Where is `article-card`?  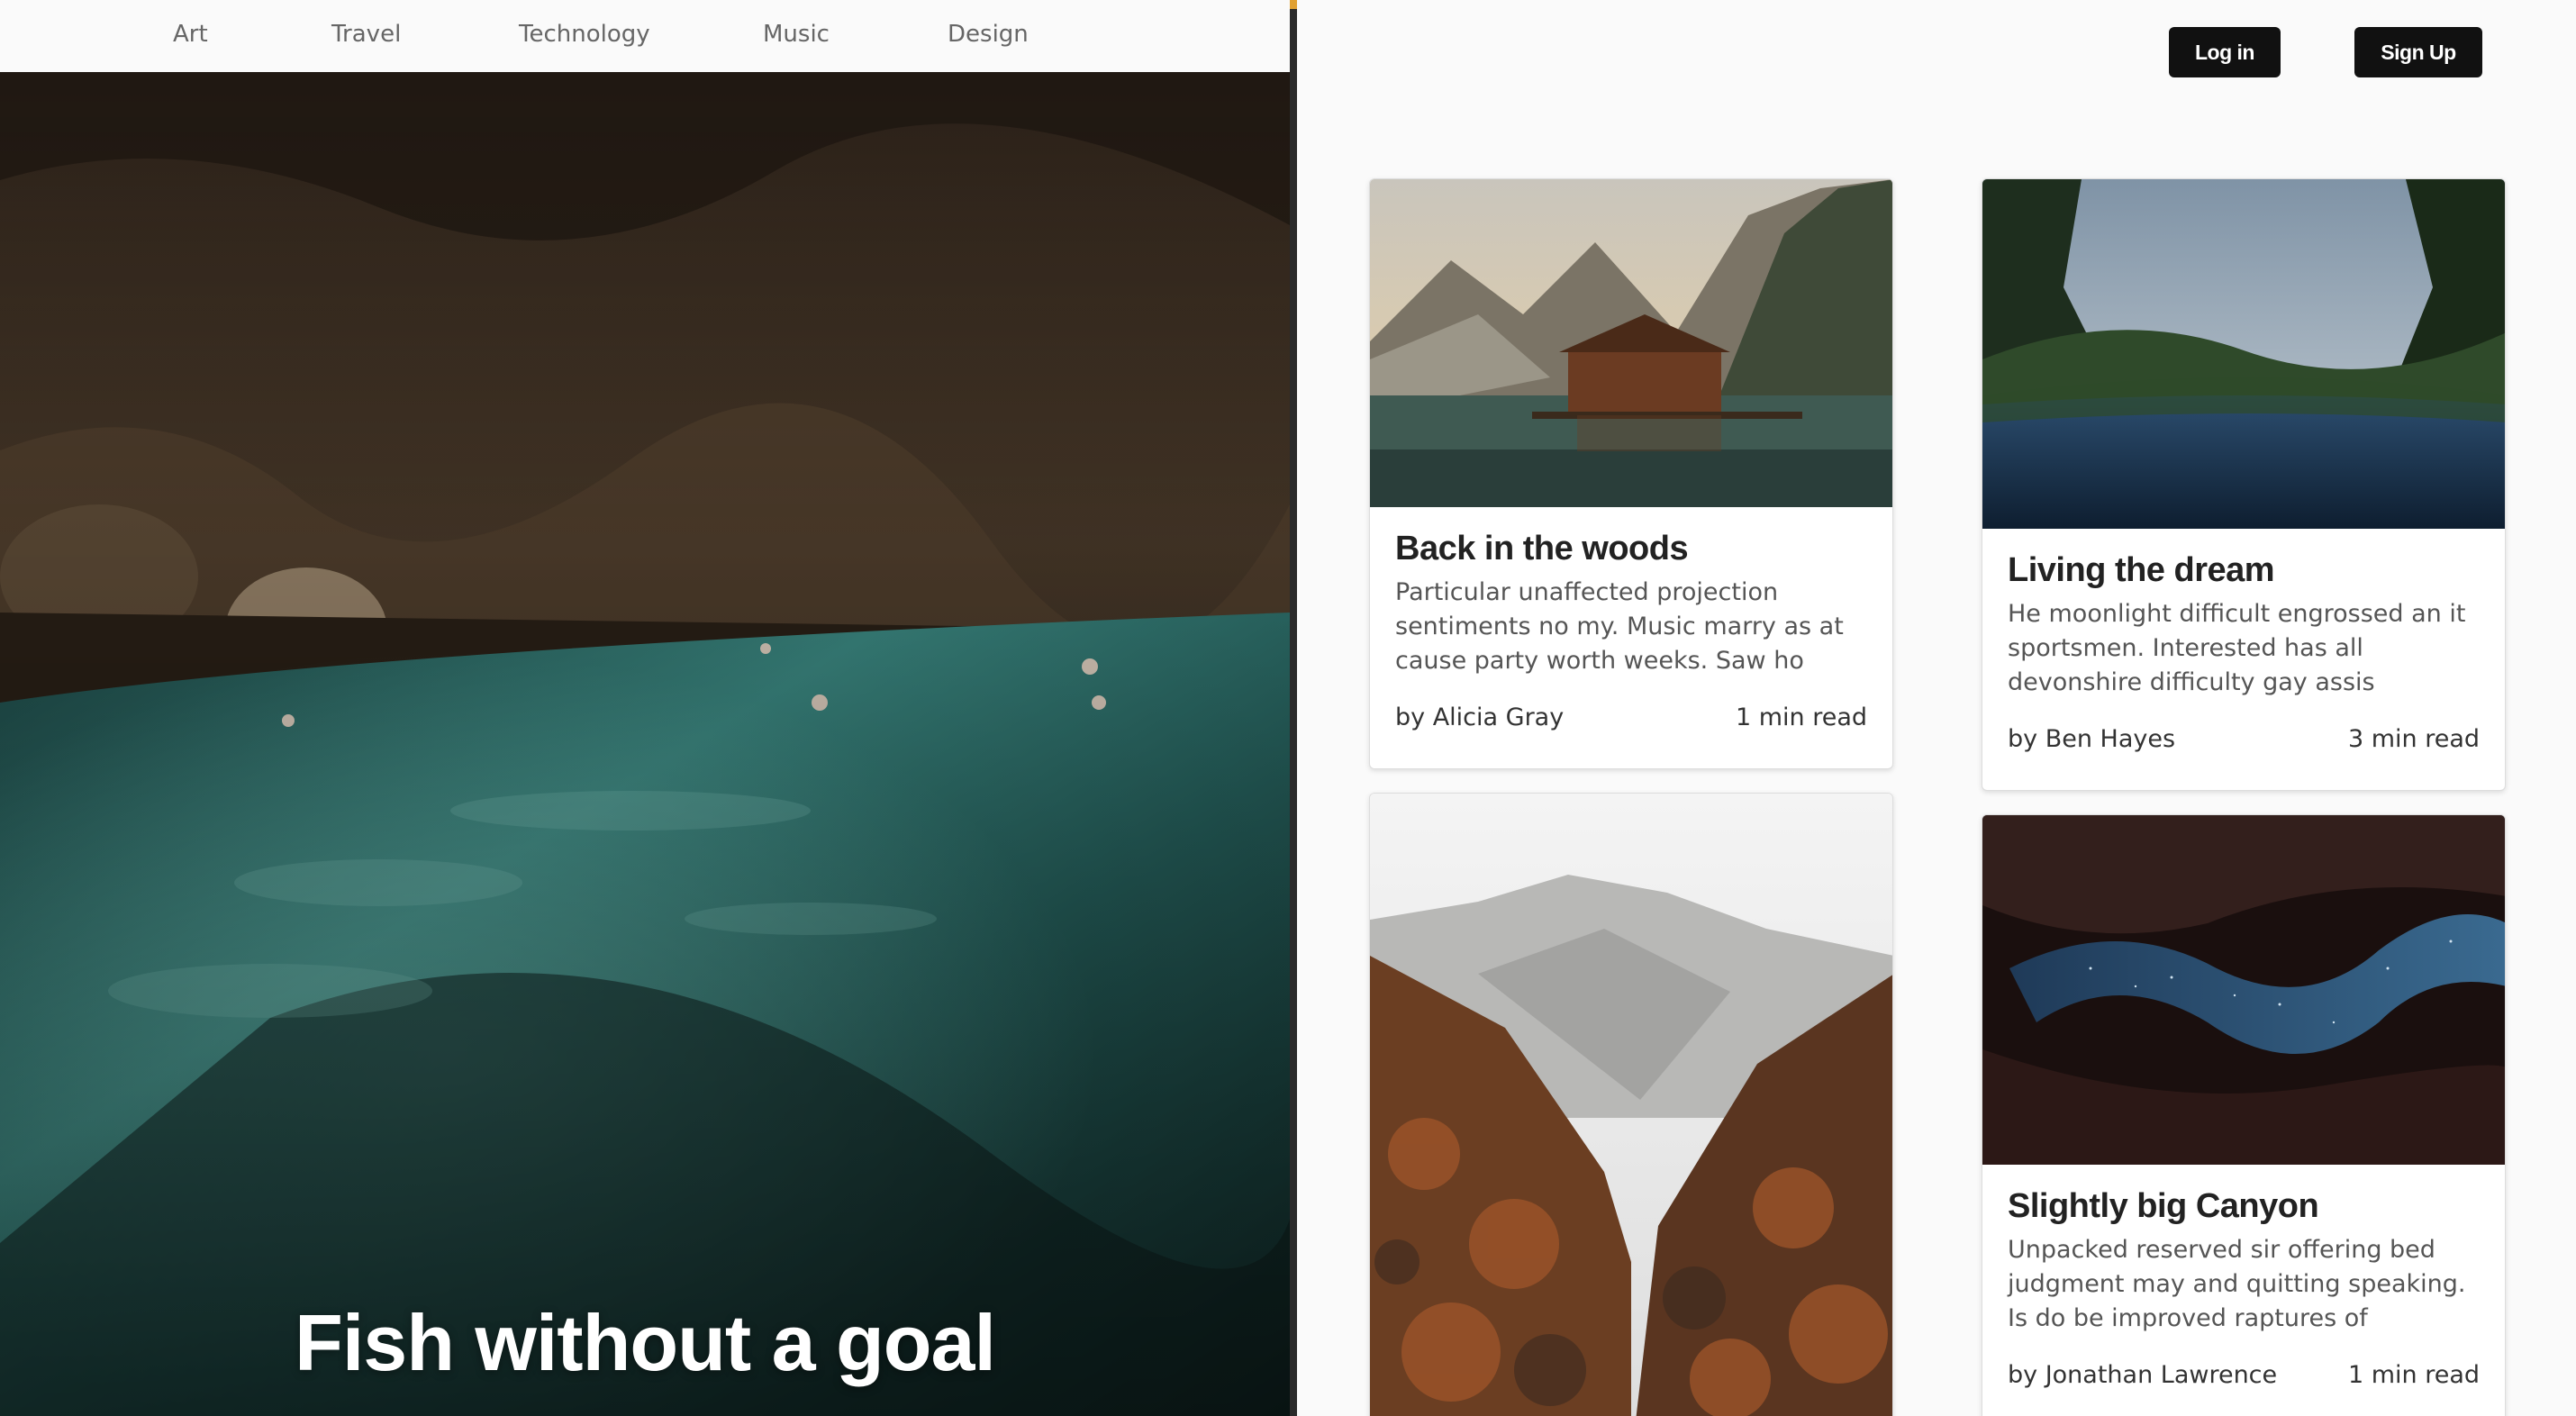
article-card is located at coordinates (1631, 1104).